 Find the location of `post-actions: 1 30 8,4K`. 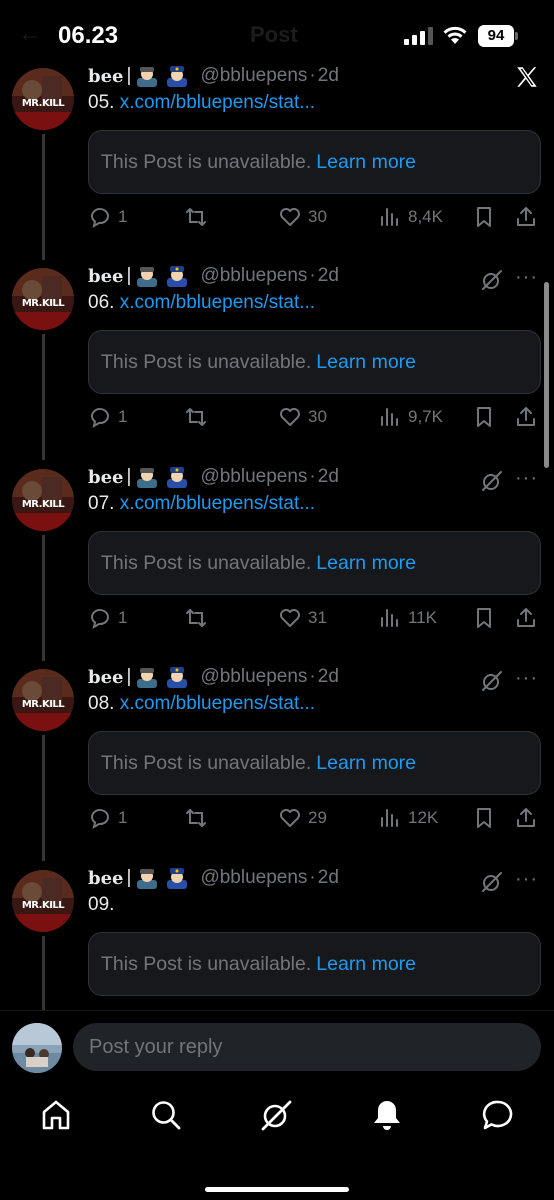

post-actions: 1 30 8,4K is located at coordinates (318, 217).